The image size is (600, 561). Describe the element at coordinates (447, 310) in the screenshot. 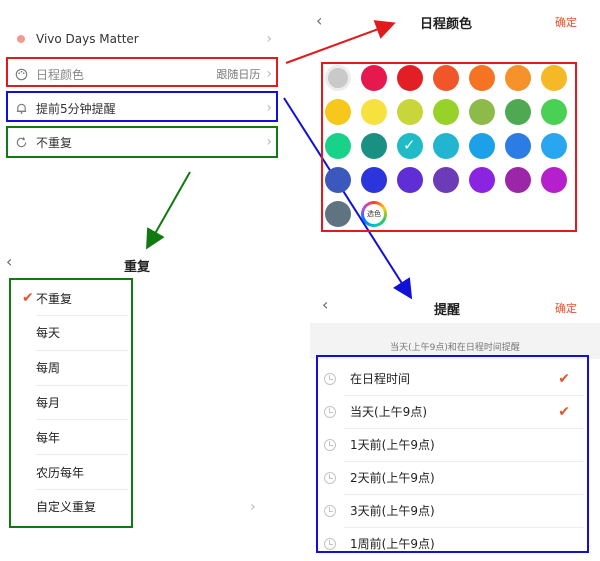

I see `reminder-panel-title: 提醒` at that location.